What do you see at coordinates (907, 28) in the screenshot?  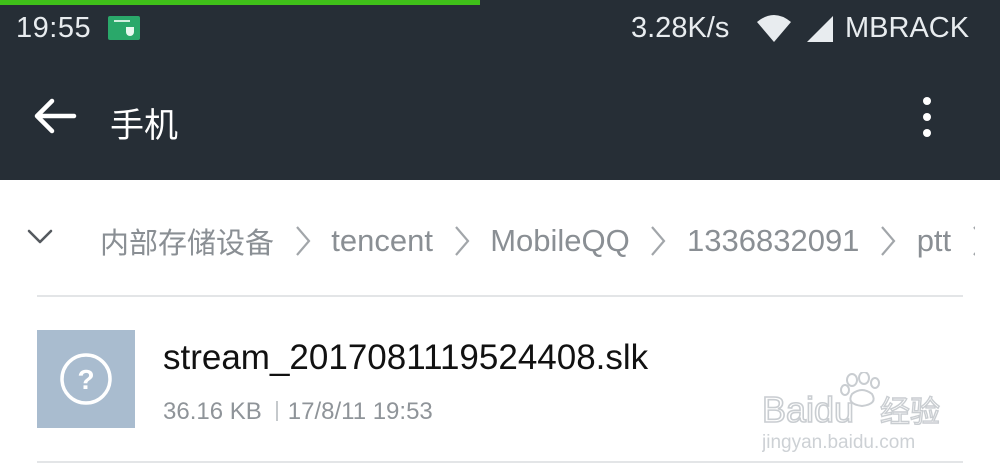 I see `carrier-name: MBRACK` at bounding box center [907, 28].